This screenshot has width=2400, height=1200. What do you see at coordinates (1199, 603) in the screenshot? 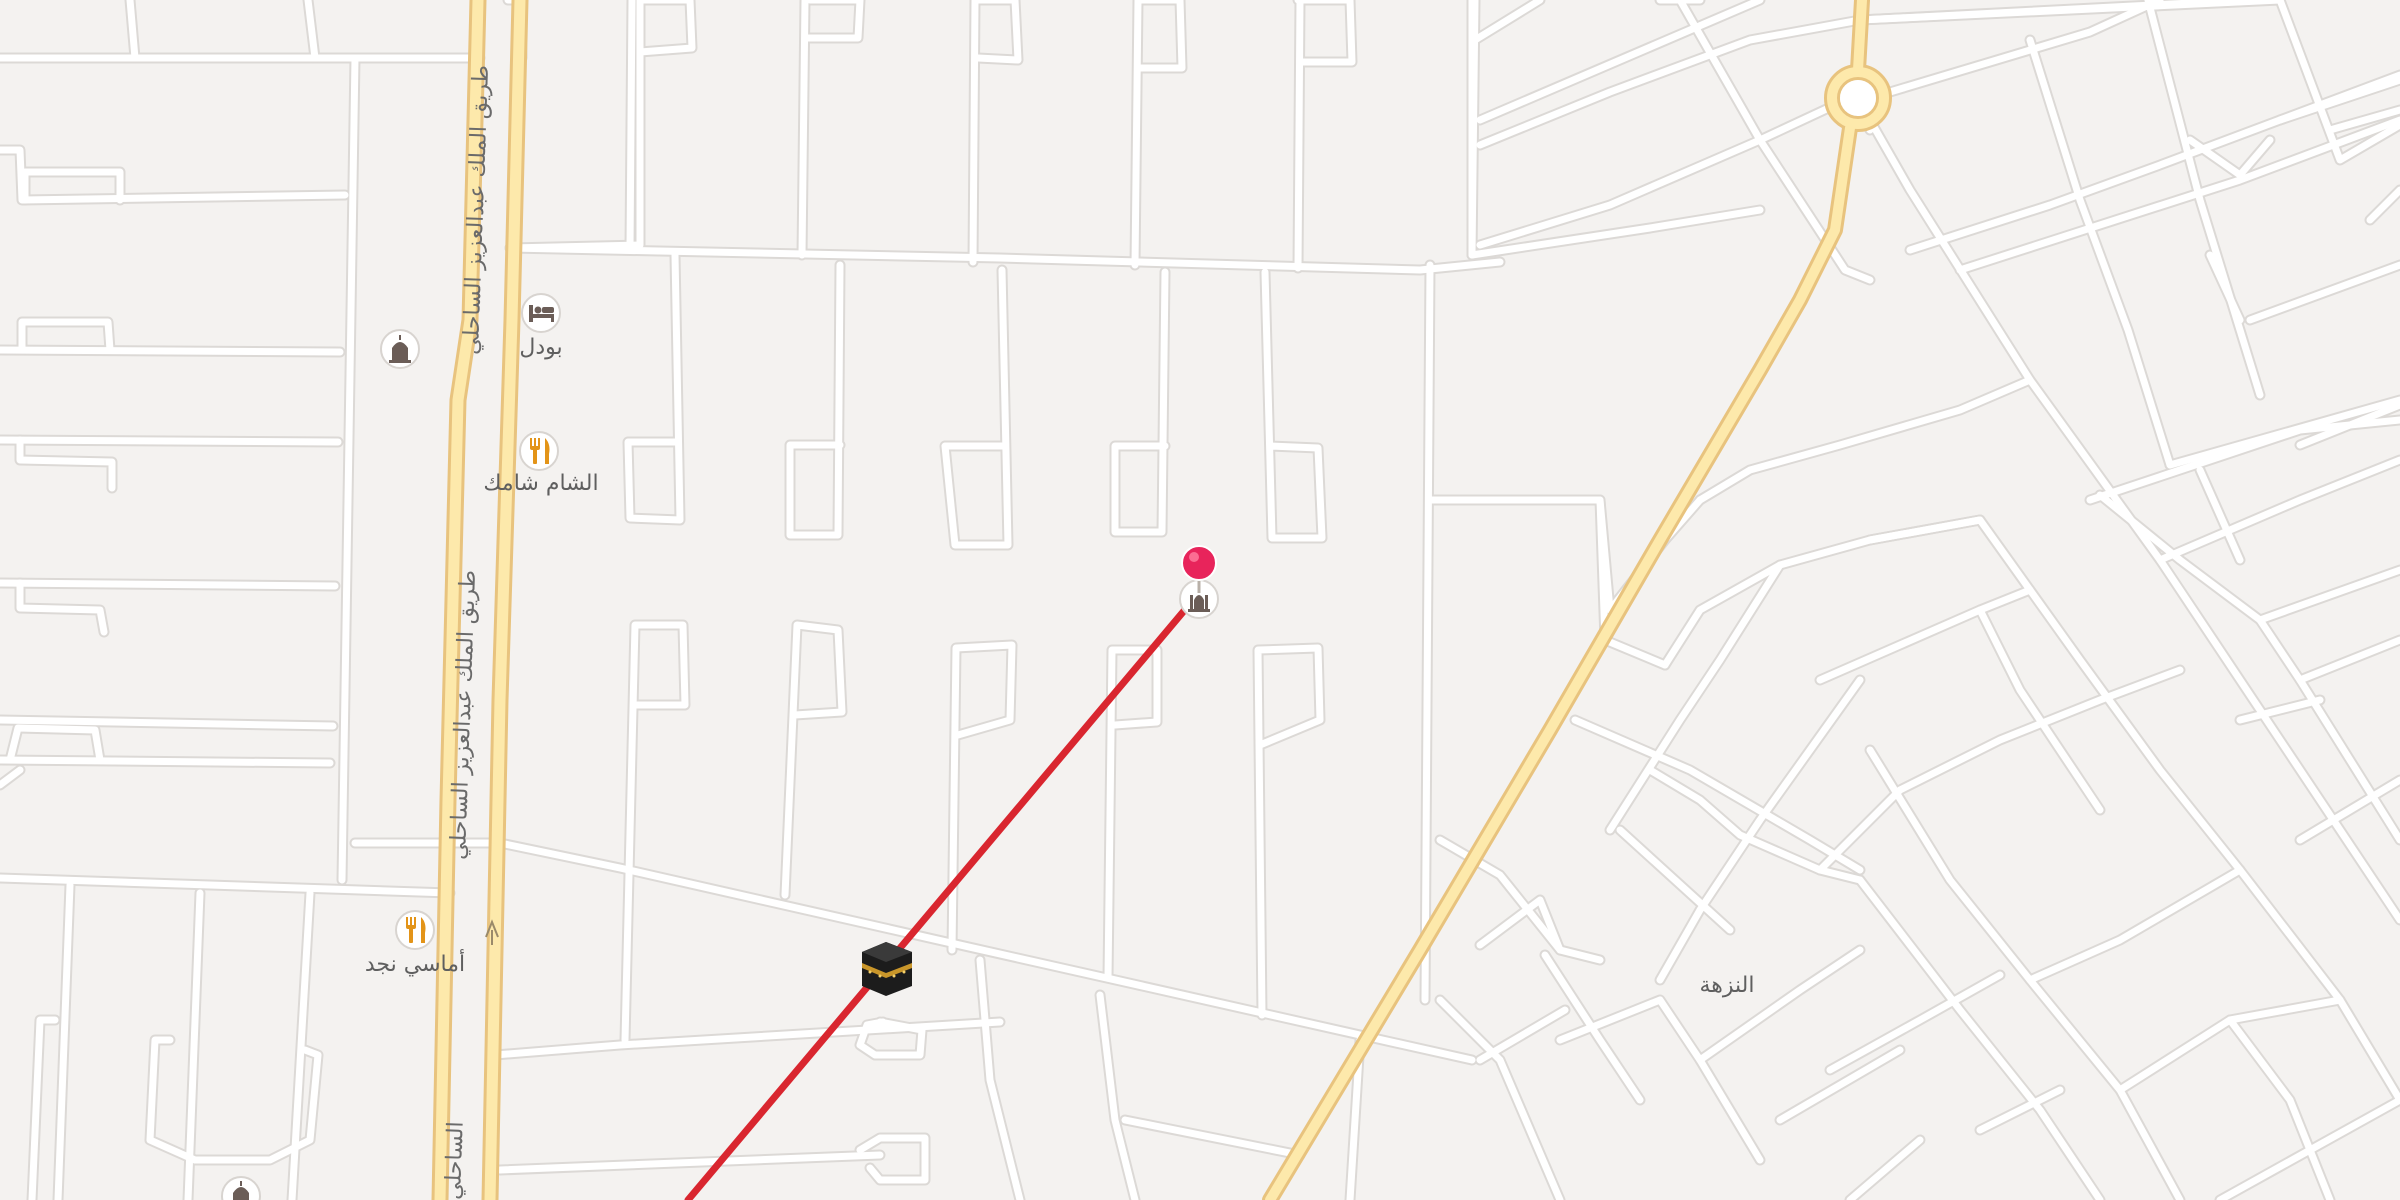
I see `mosque-icon` at bounding box center [1199, 603].